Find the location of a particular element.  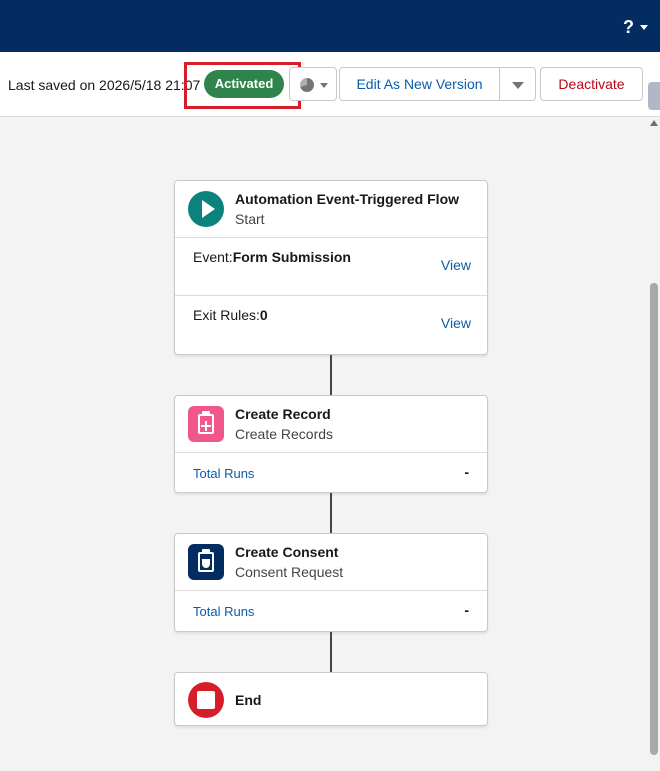

edit-as-new-version-button: Edit As New Version is located at coordinates (419, 84).